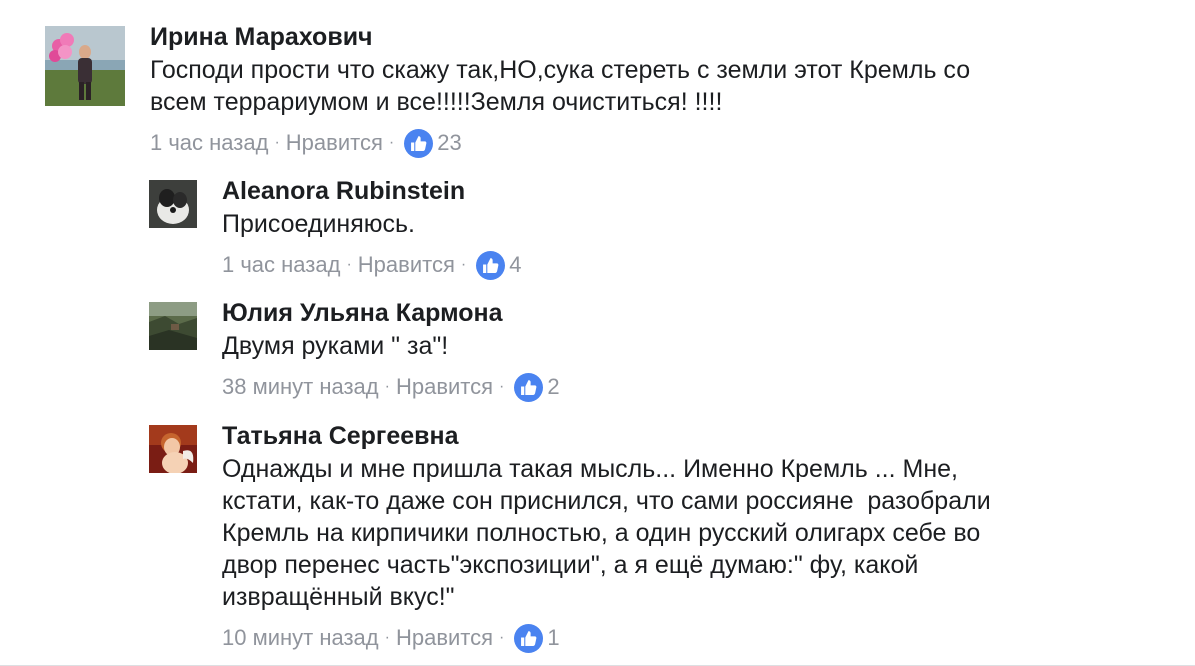  I want to click on comment-author: Ирина Марахович, so click(560, 37).